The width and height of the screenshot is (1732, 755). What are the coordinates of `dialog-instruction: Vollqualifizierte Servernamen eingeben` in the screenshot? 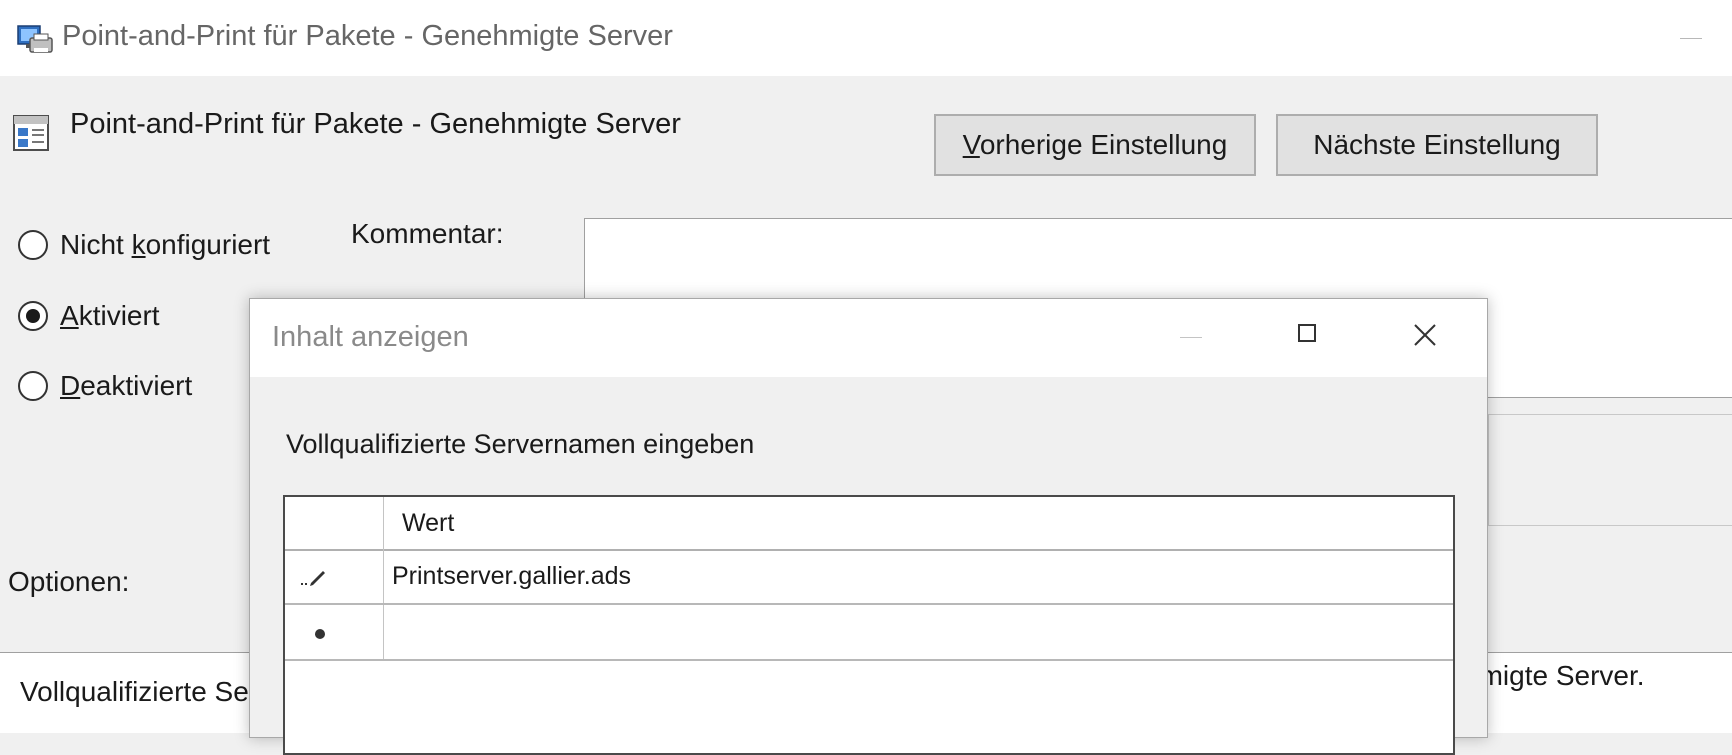 It's located at (520, 444).